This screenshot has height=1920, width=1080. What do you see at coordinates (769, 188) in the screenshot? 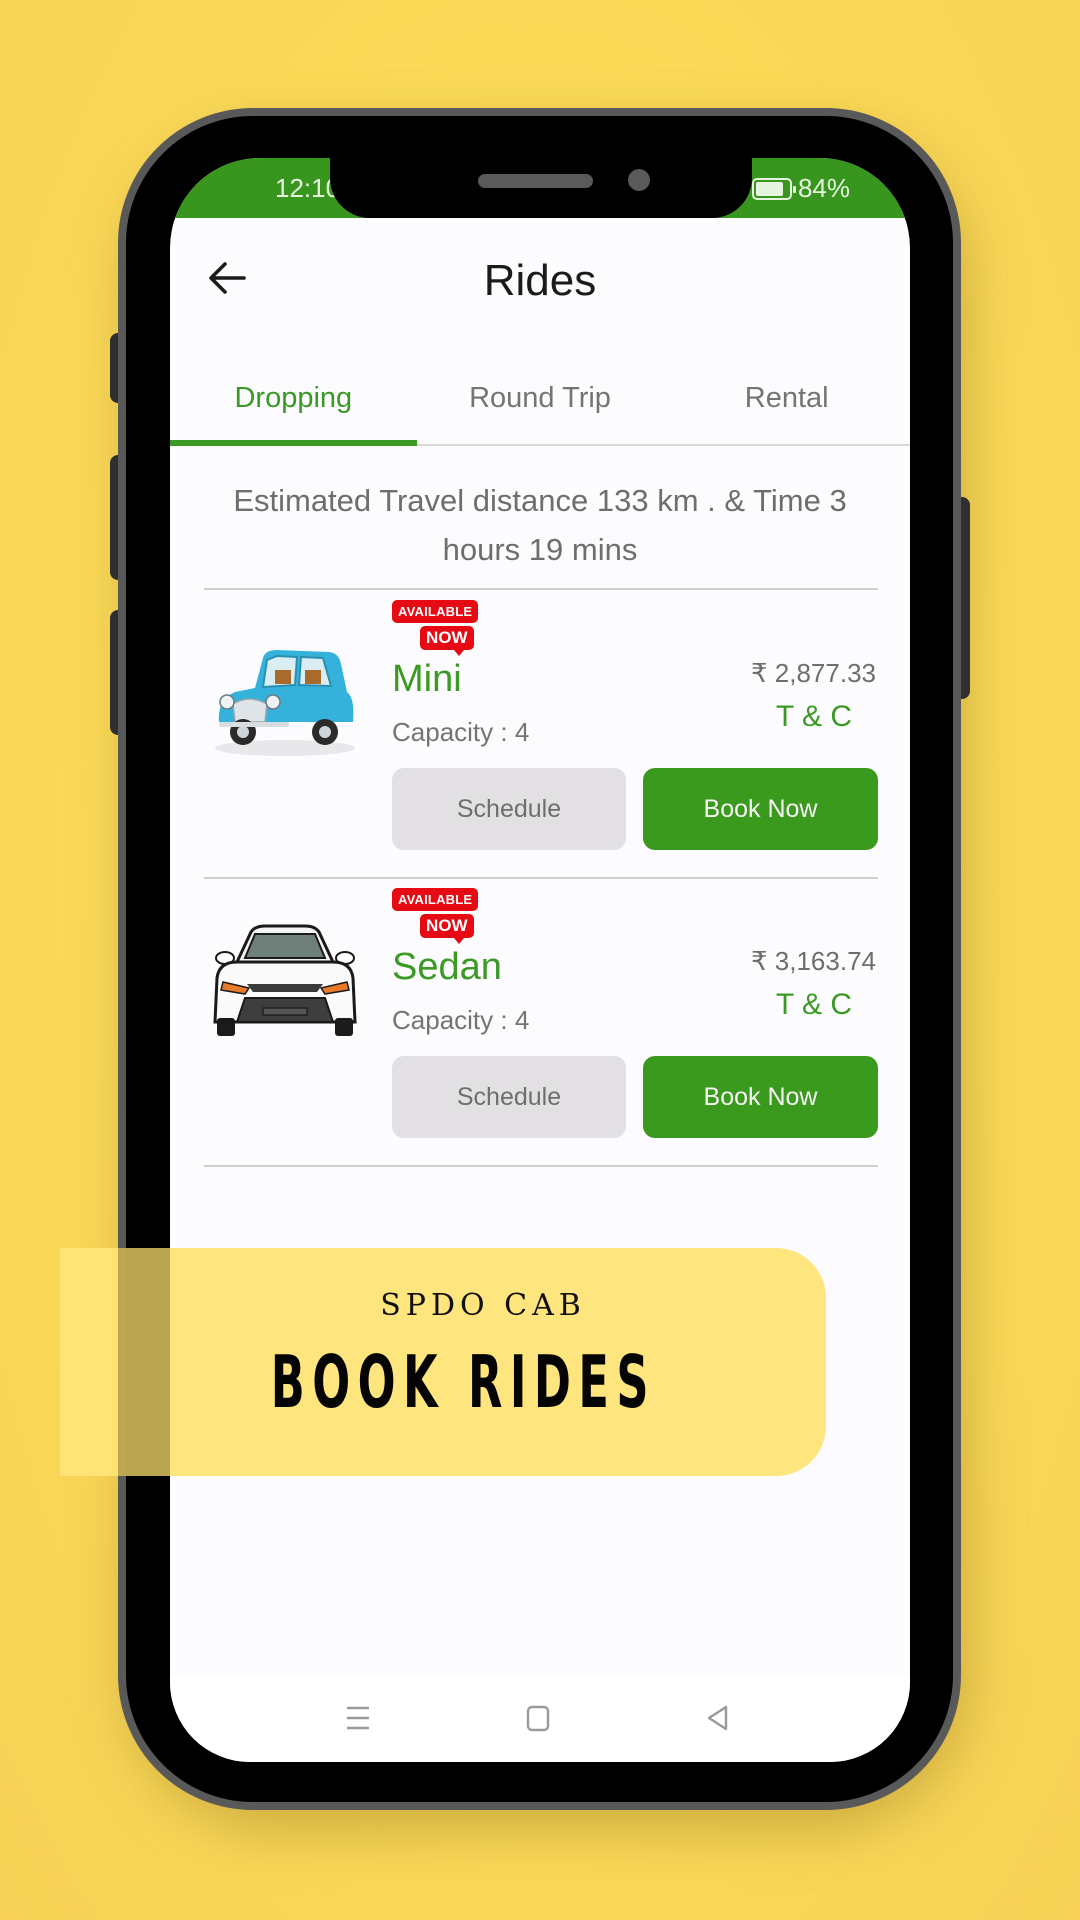
I see `battery-fill` at bounding box center [769, 188].